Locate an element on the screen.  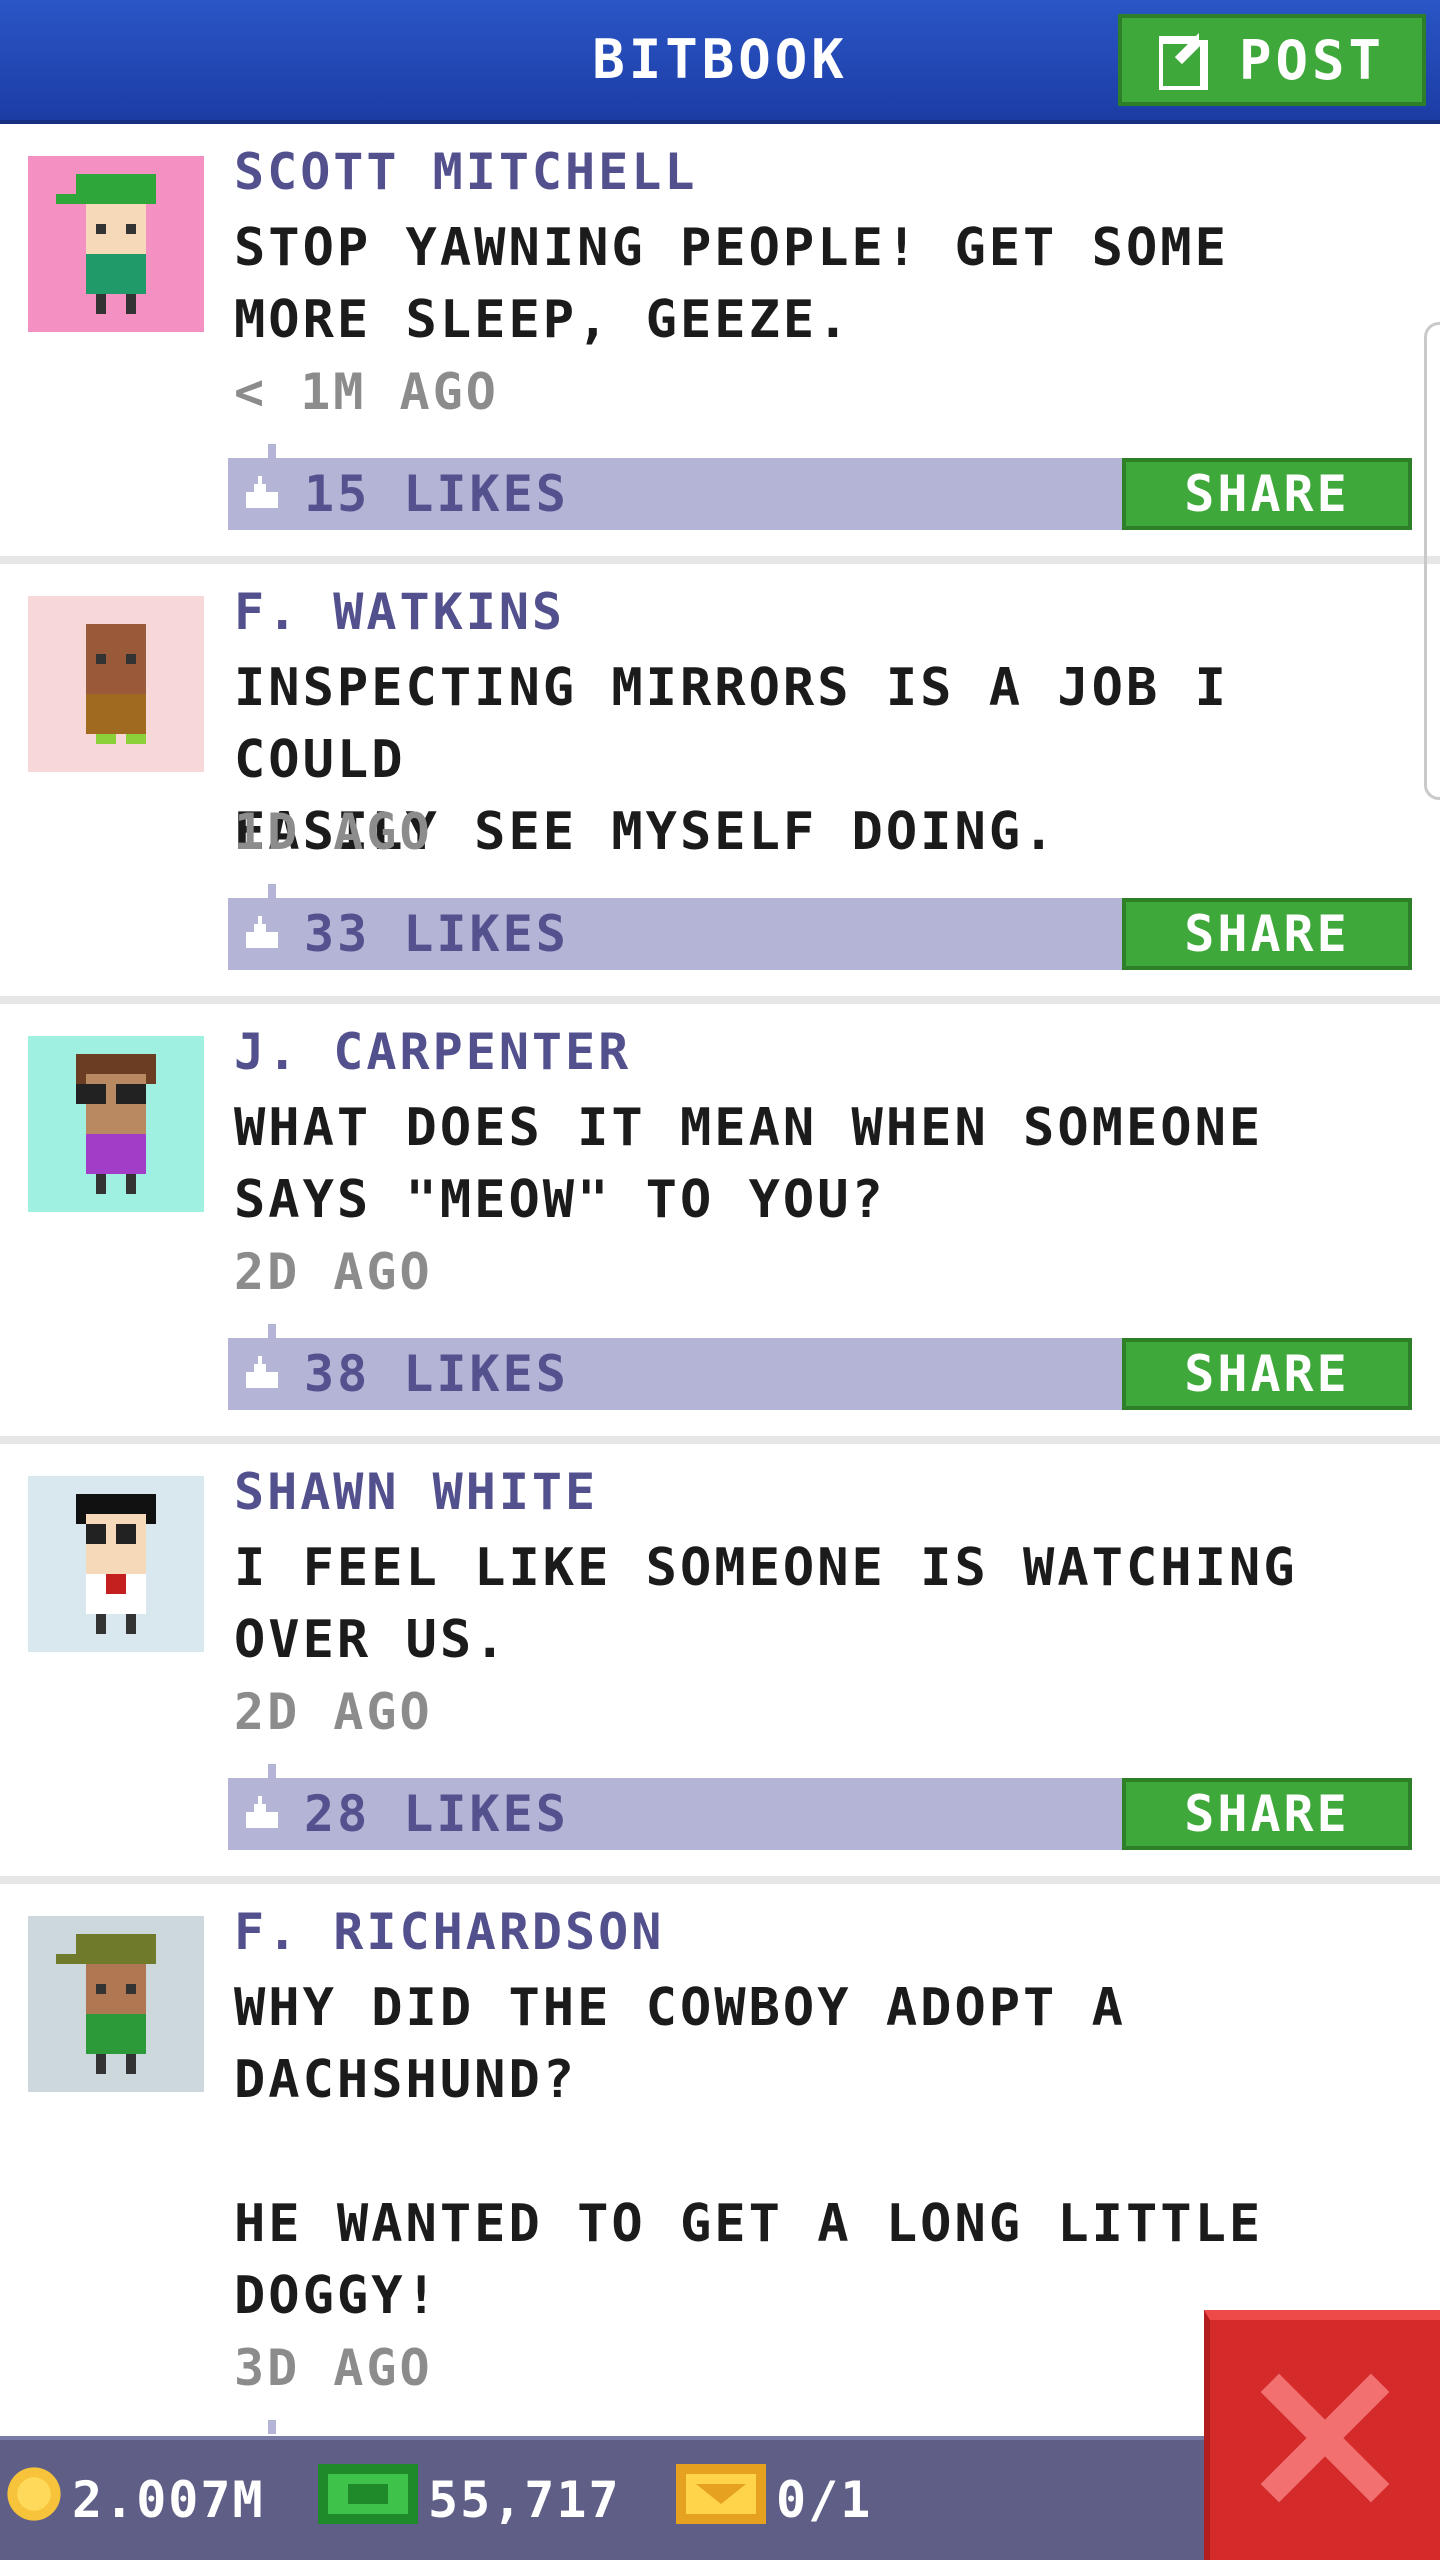
top-bar: BITBOOK POST is located at coordinates (720, 62).